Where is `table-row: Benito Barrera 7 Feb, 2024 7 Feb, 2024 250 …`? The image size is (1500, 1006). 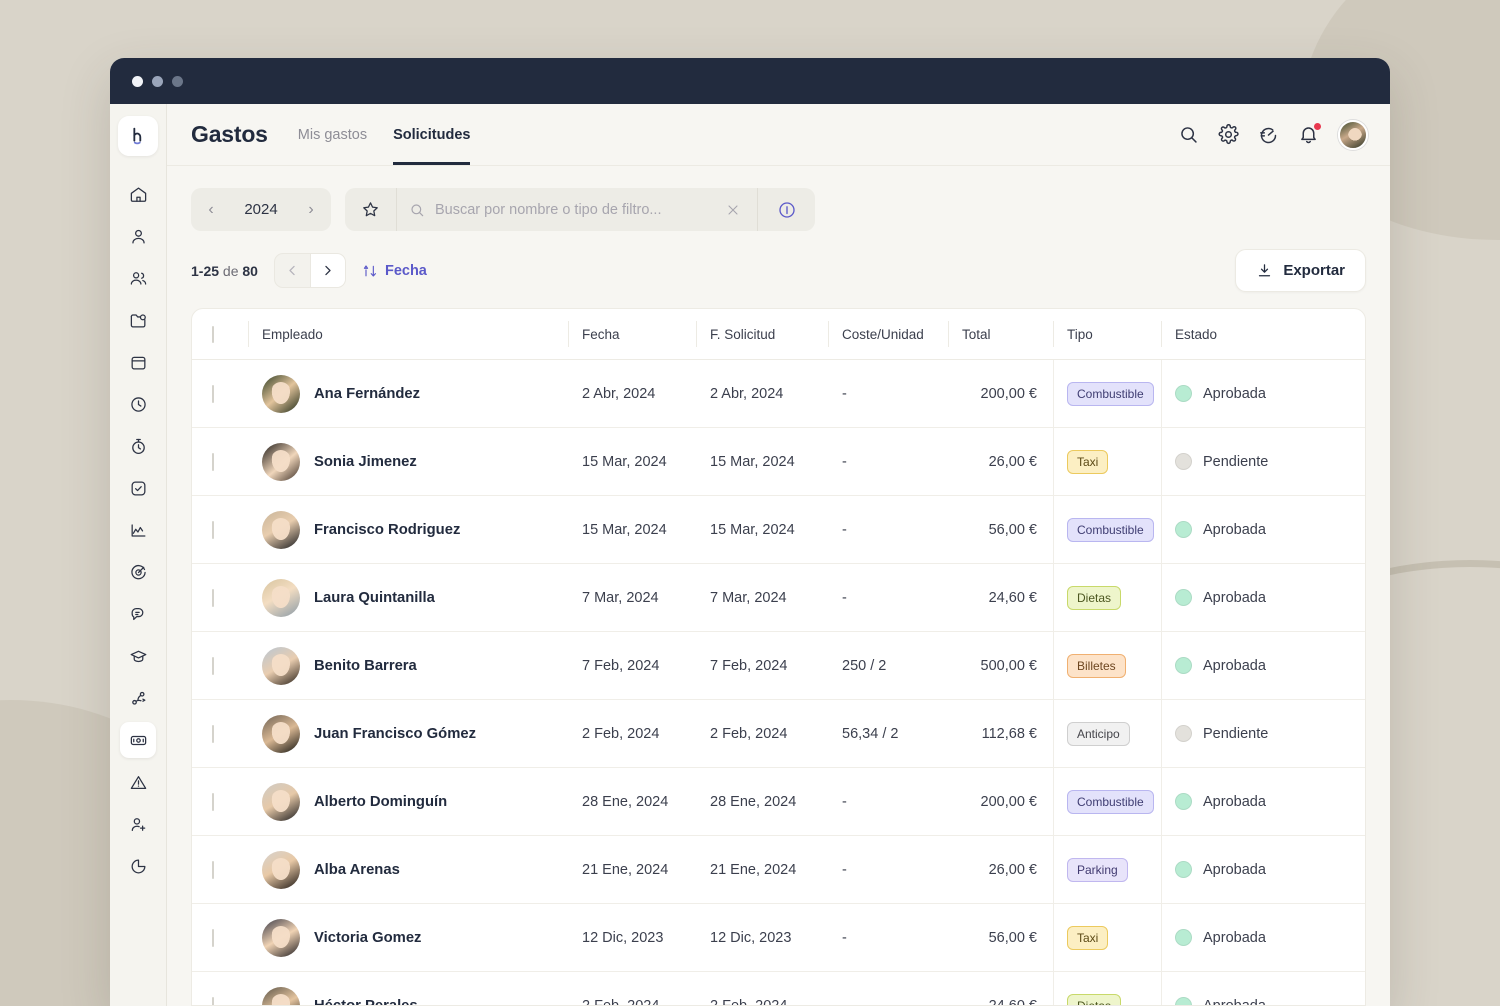 table-row: Benito Barrera 7 Feb, 2024 7 Feb, 2024 250 … is located at coordinates (778, 666).